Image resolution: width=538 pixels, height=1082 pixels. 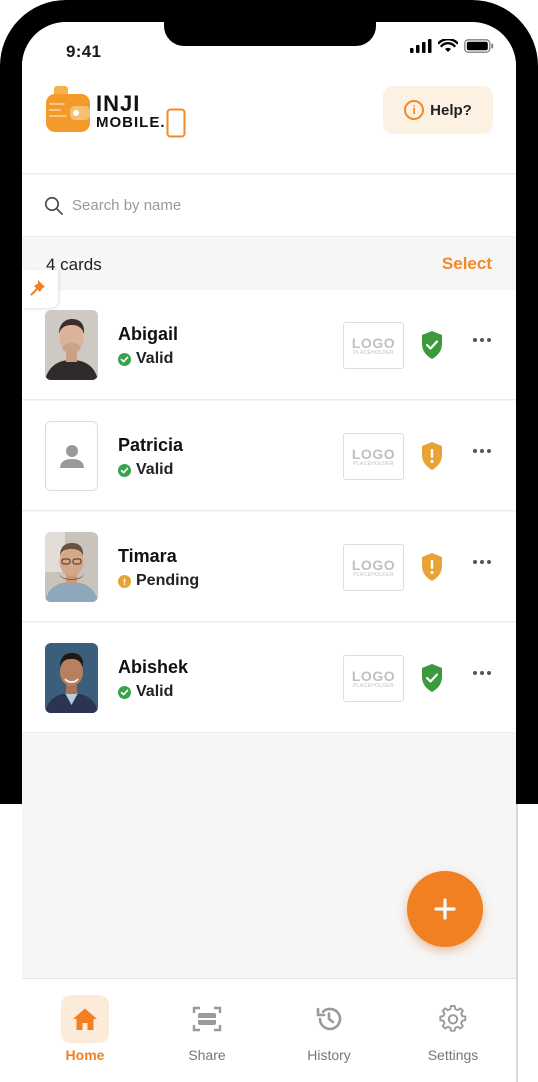 What do you see at coordinates (168, 580) in the screenshot?
I see `card-status-label: Pending` at bounding box center [168, 580].